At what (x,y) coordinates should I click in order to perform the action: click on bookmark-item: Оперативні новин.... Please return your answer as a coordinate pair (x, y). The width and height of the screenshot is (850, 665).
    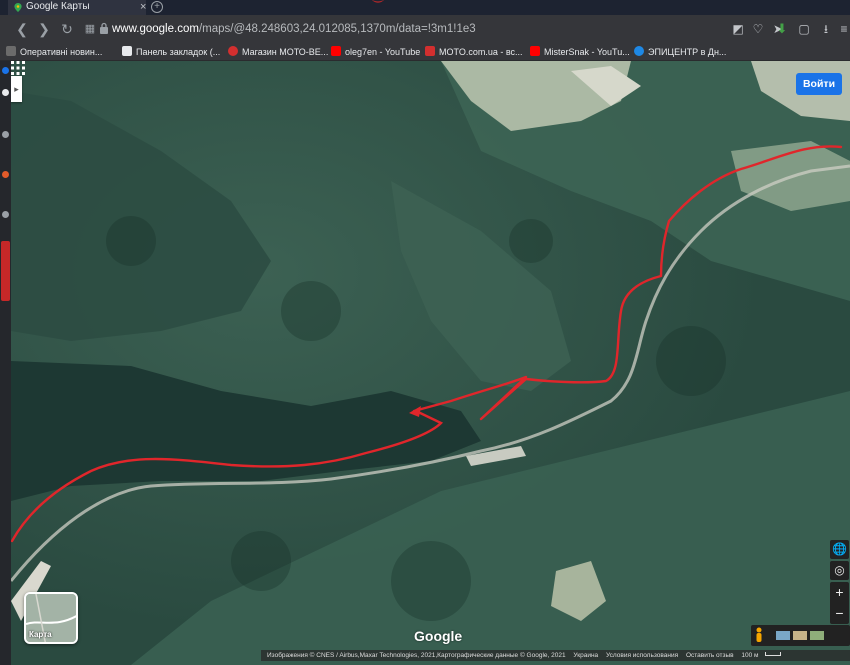
    Looking at the image, I should click on (54, 52).